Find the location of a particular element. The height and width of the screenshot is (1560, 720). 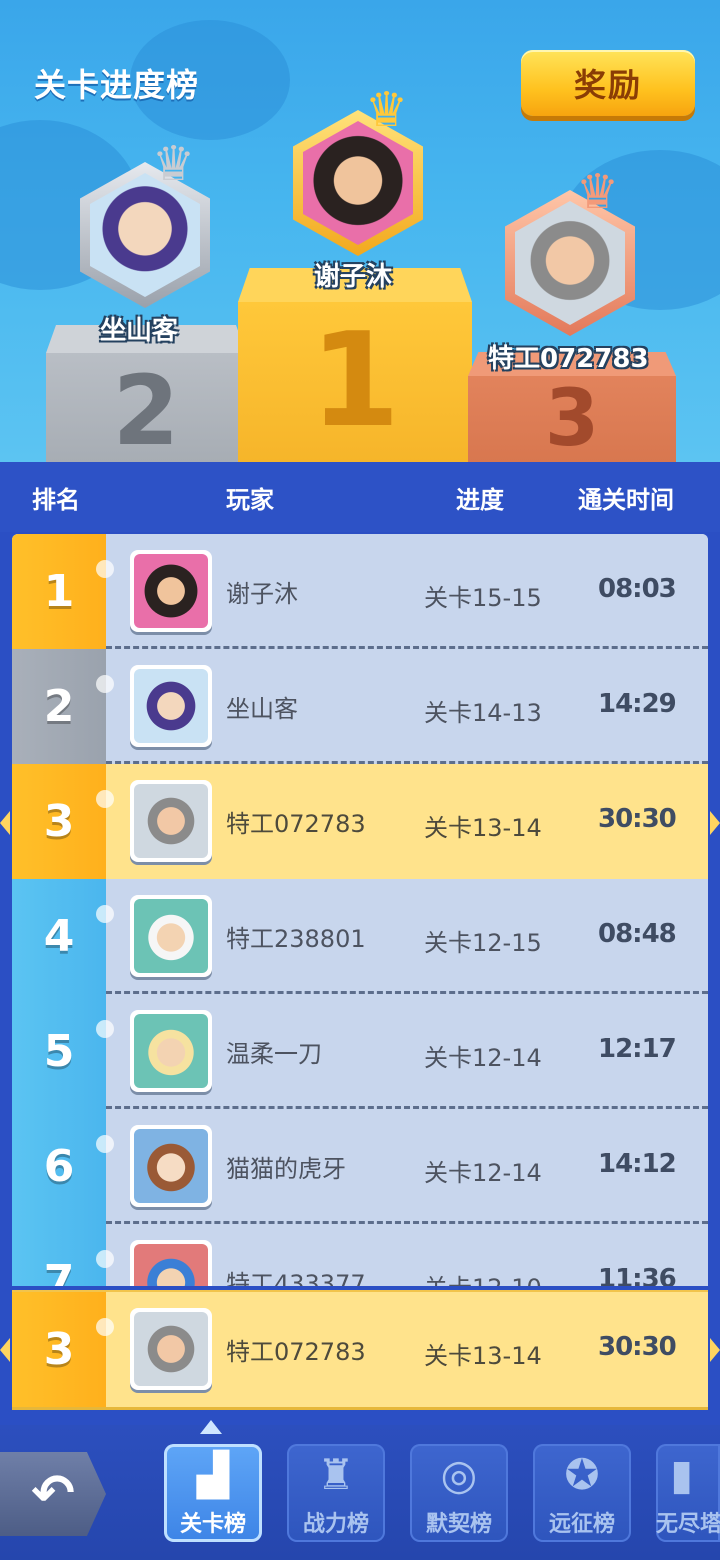

rank-badge: 5 is located at coordinates (59, 1051).